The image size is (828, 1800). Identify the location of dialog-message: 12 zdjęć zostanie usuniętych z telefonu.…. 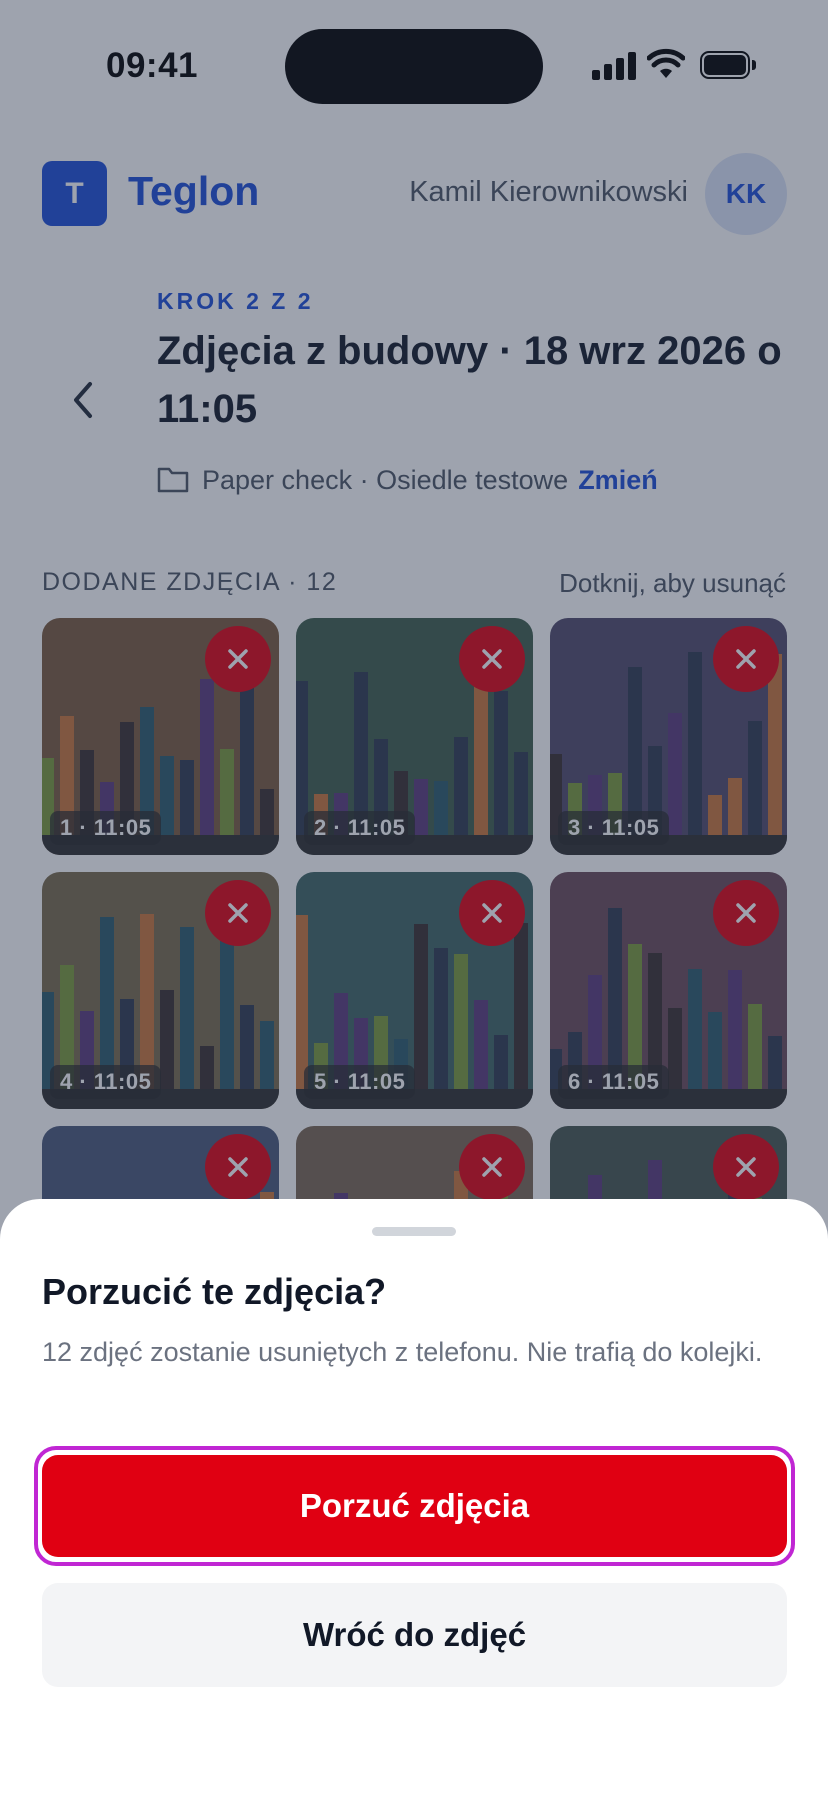
(402, 1352).